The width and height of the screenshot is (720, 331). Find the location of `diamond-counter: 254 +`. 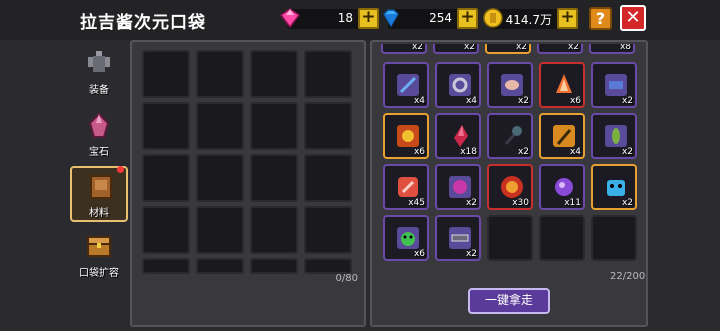

diamond-counter: 254 + is located at coordinates (430, 18).